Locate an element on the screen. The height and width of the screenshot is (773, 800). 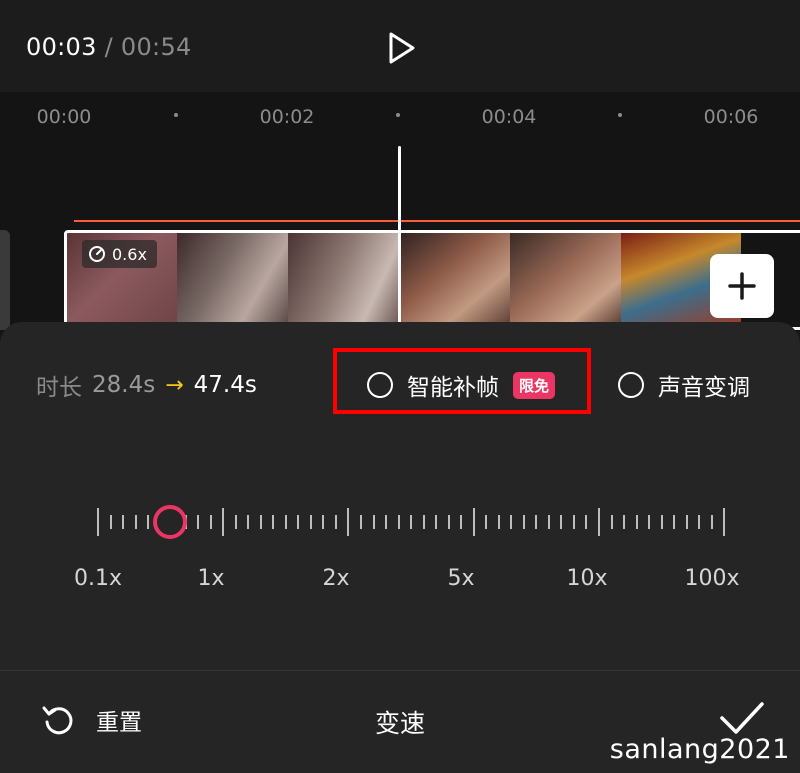
playback-time: 00:03 / 00:54 is located at coordinates (109, 47).